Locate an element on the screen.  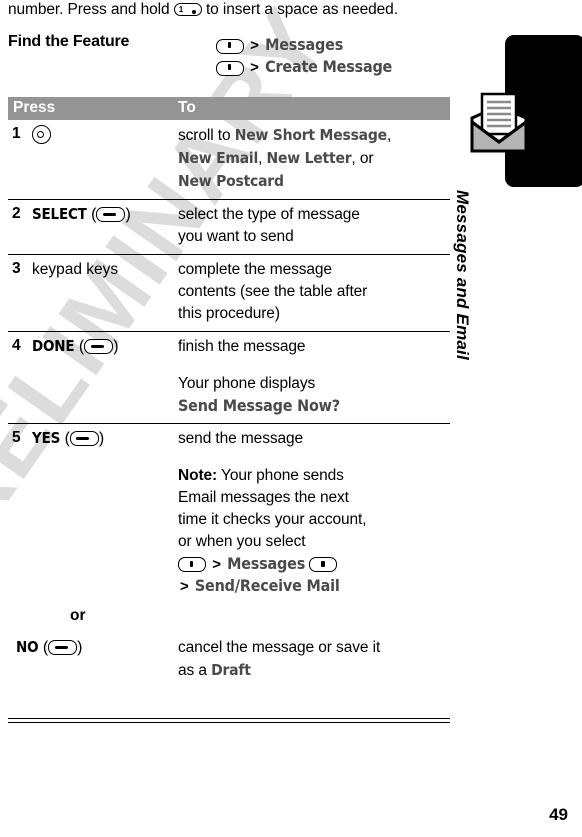
path-target: Messages is located at coordinates (304, 44).